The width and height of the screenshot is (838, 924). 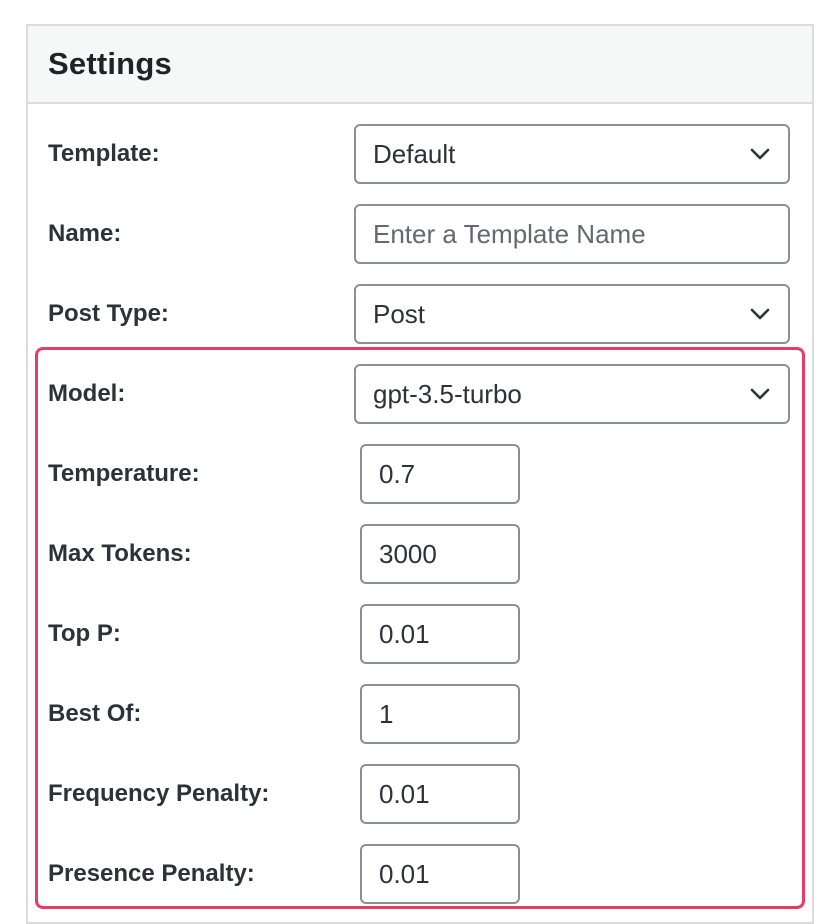 I want to click on temperature-input: 0.7, so click(x=440, y=474).